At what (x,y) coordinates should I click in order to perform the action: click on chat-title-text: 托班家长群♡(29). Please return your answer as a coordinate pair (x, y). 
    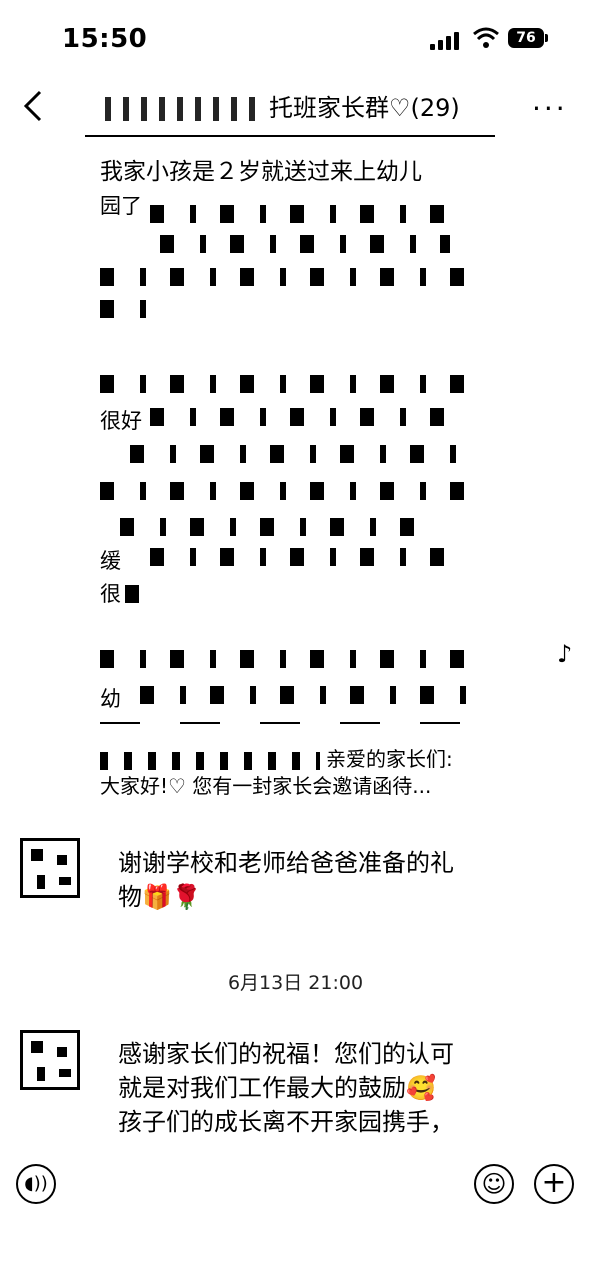
    Looking at the image, I should click on (364, 108).